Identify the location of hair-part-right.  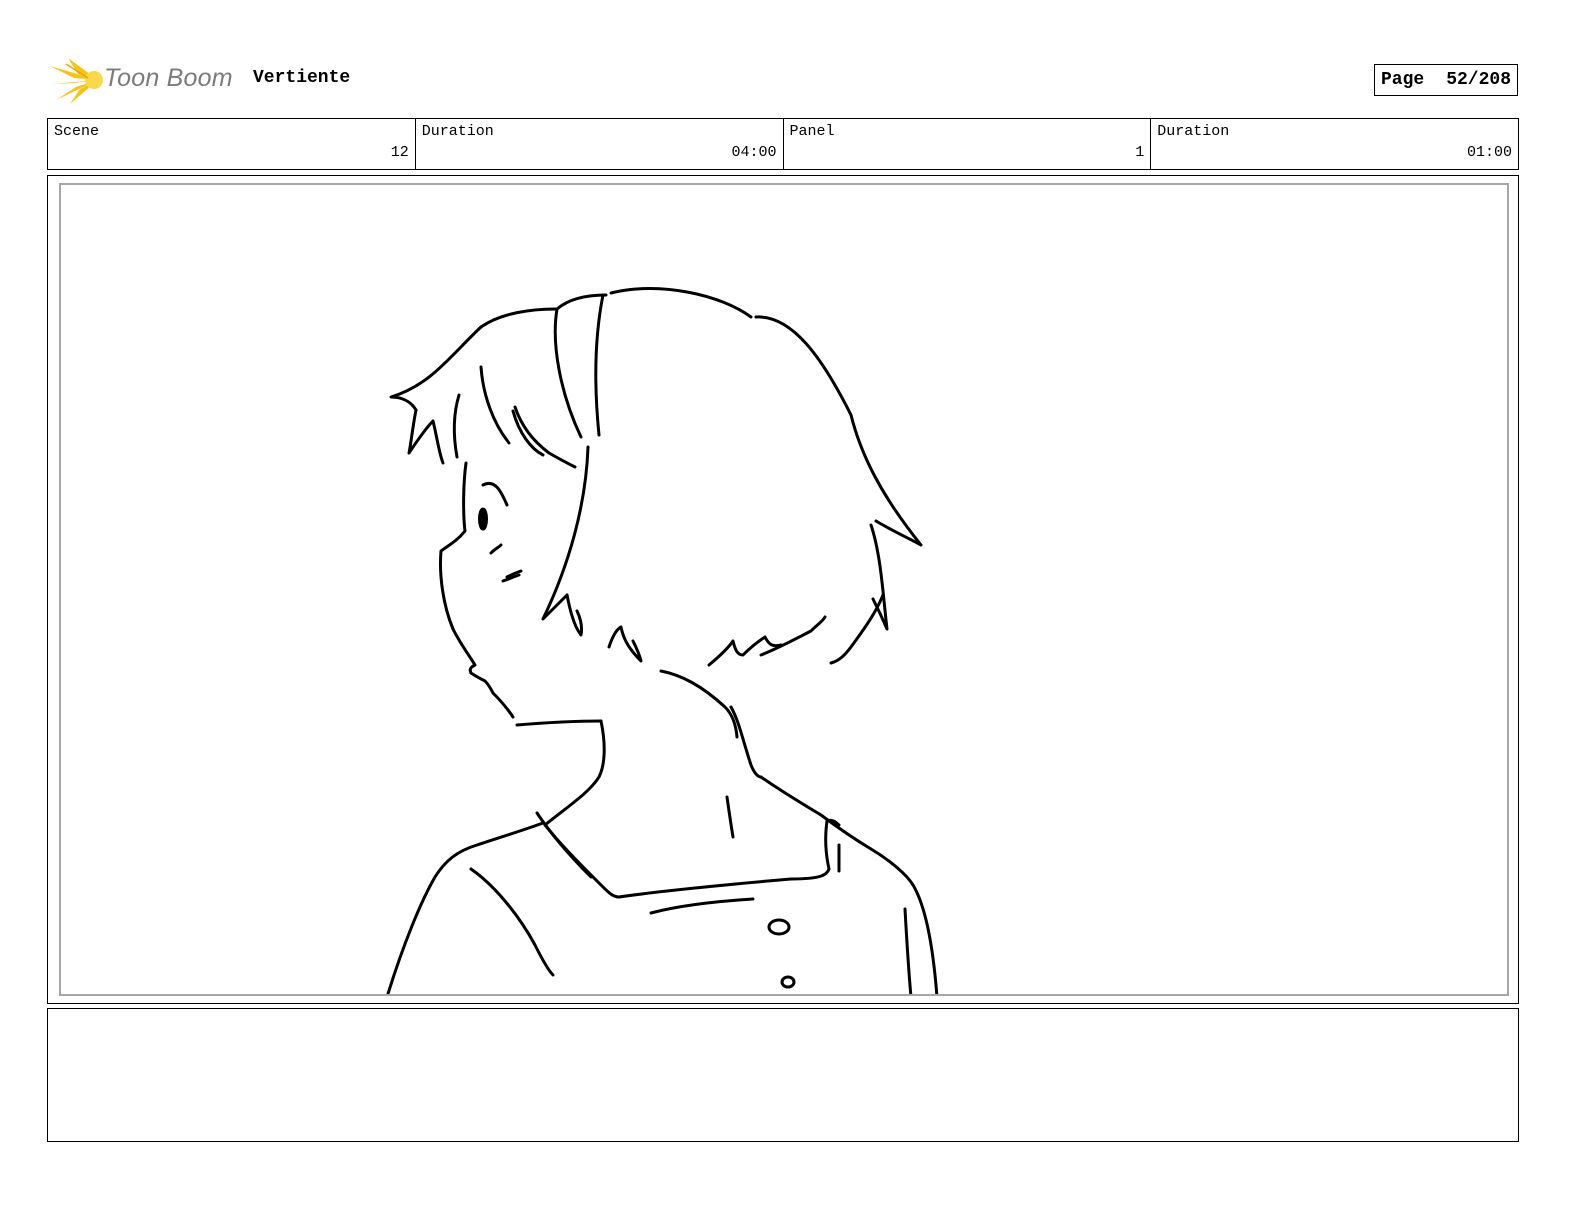
(599, 365).